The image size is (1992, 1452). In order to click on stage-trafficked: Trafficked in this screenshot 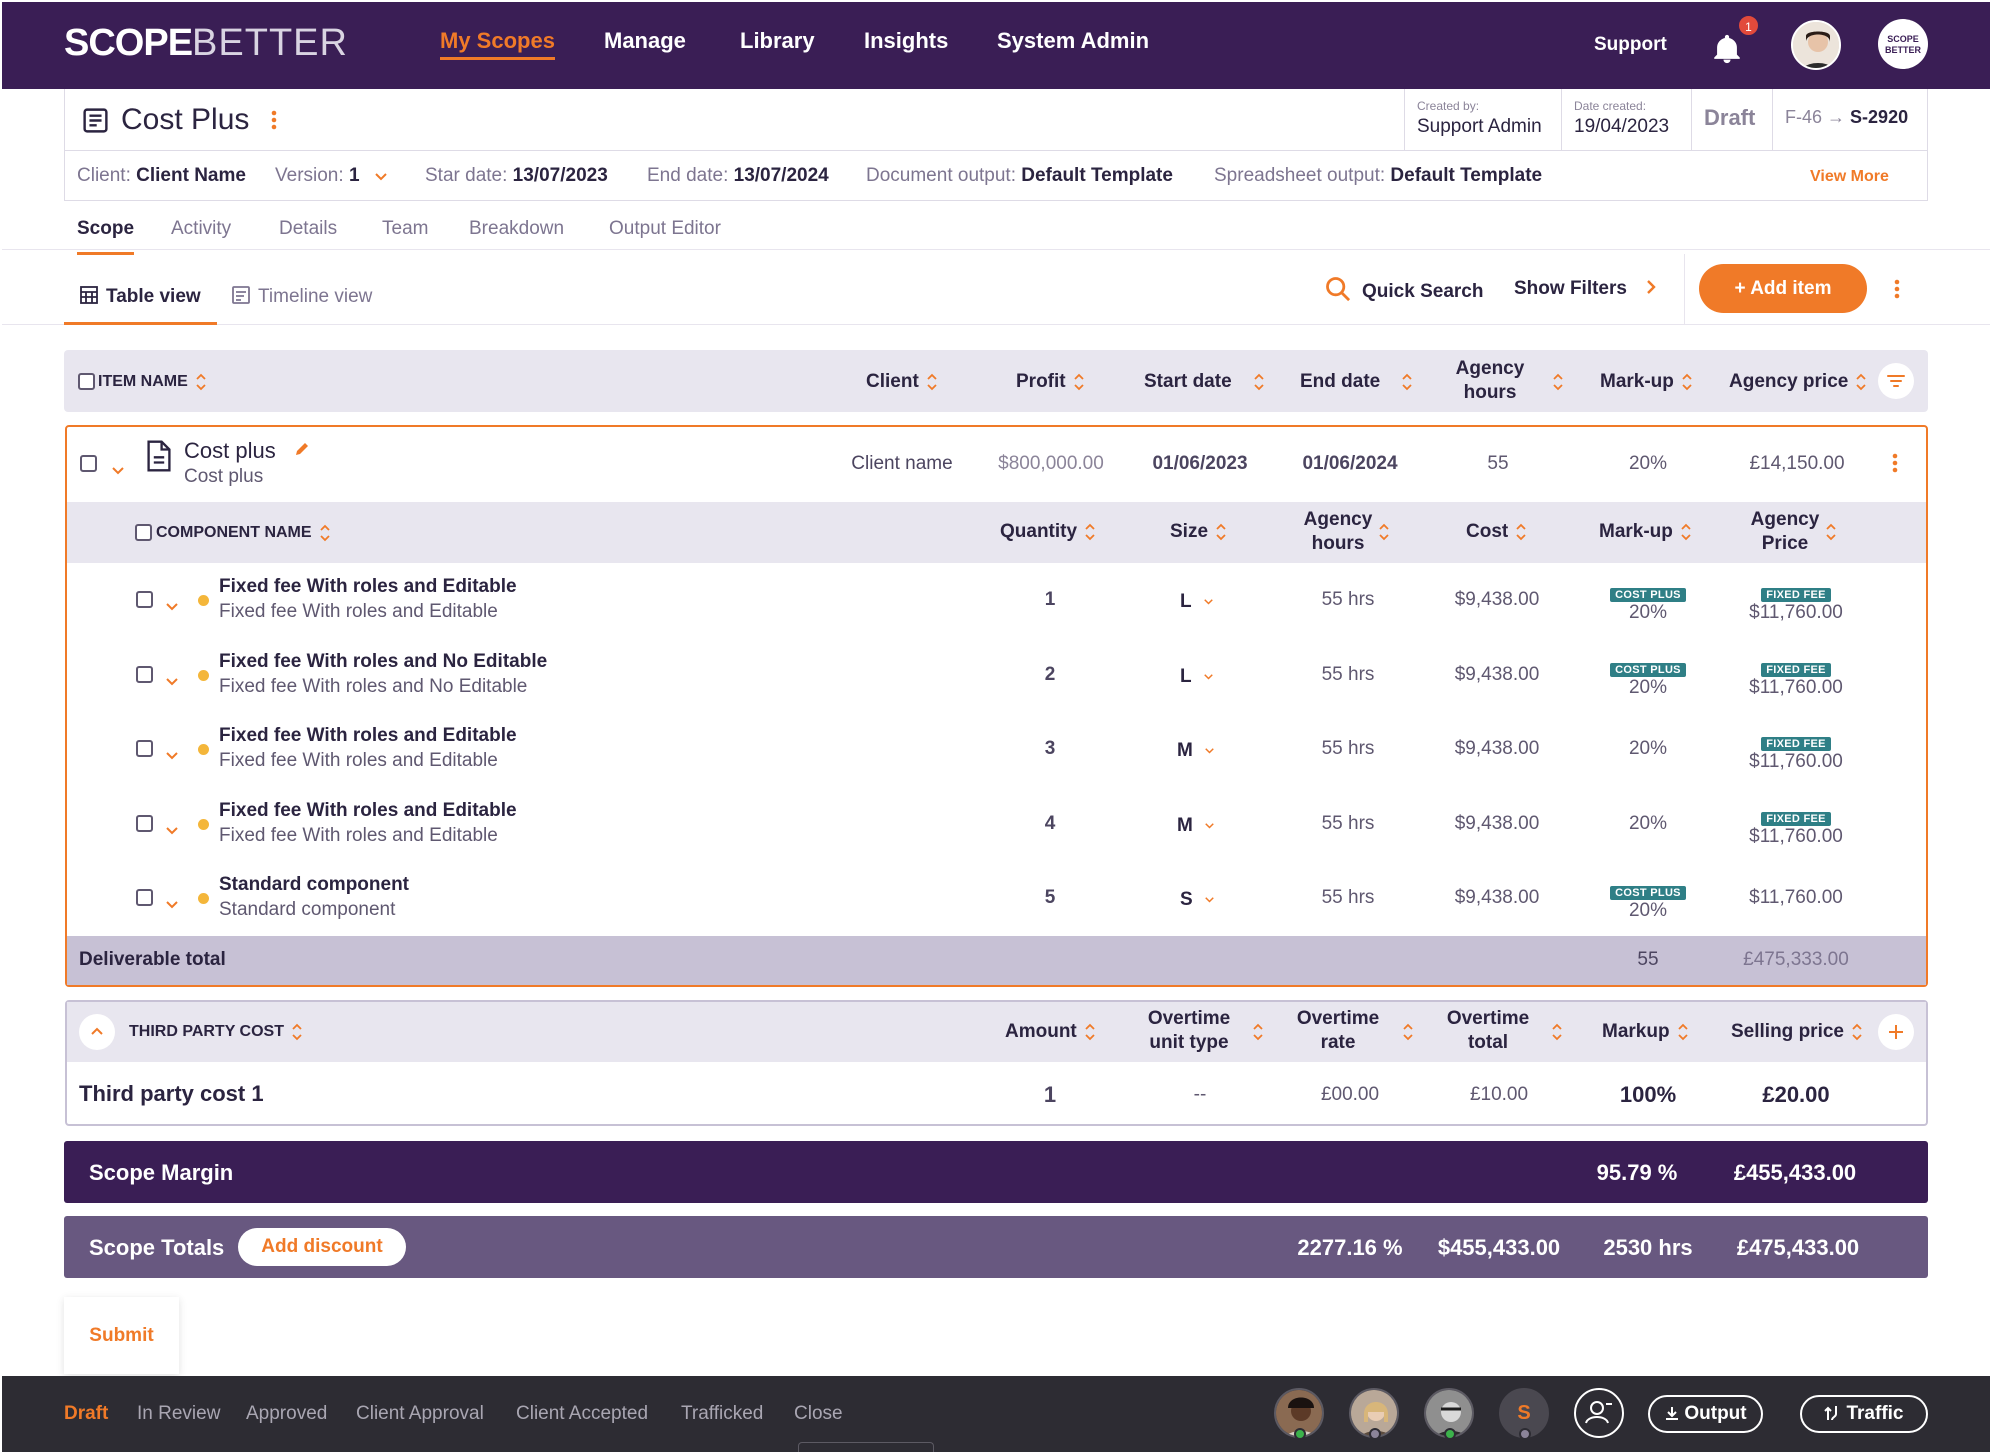, I will do `click(722, 1414)`.